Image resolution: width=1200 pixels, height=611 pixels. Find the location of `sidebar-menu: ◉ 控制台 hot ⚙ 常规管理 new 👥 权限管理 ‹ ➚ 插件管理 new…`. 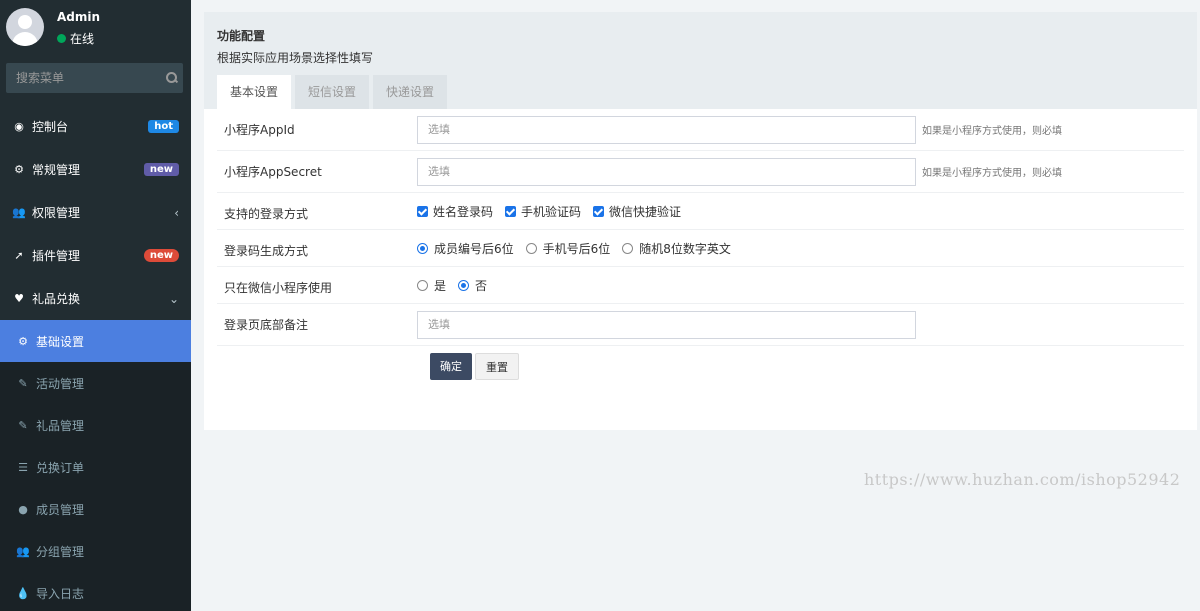

sidebar-menu: ◉ 控制台 hot ⚙ 常规管理 new 👥 权限管理 ‹ ➚ 插件管理 new… is located at coordinates (95, 212).